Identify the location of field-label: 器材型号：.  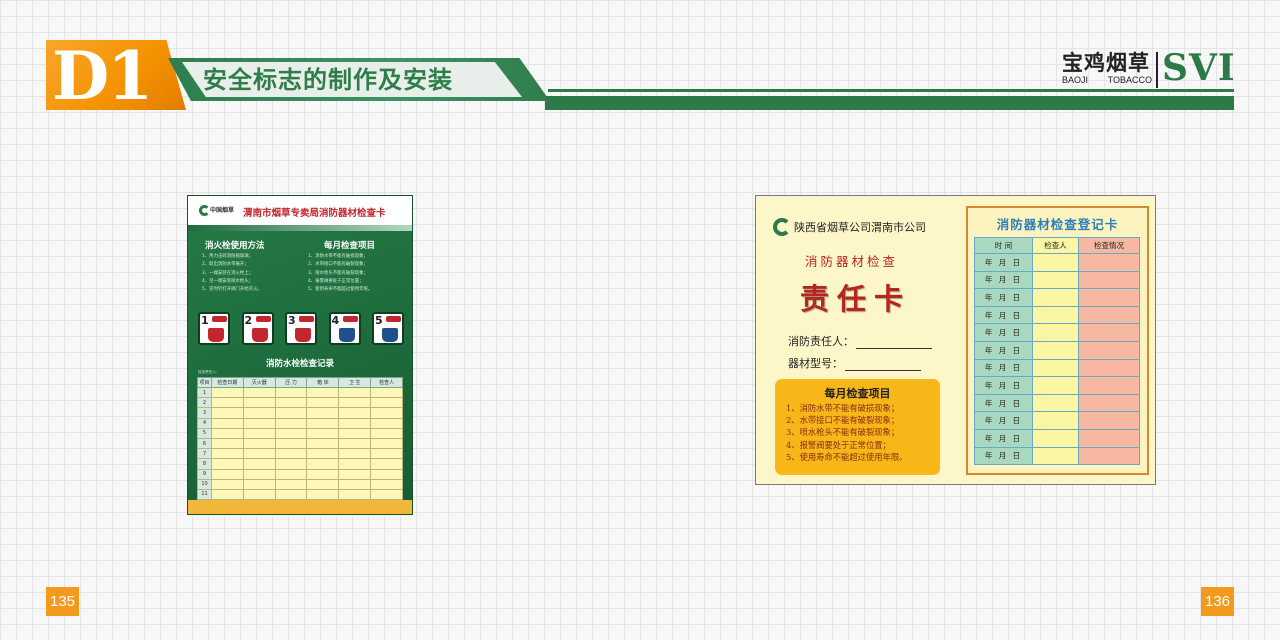
(815, 363).